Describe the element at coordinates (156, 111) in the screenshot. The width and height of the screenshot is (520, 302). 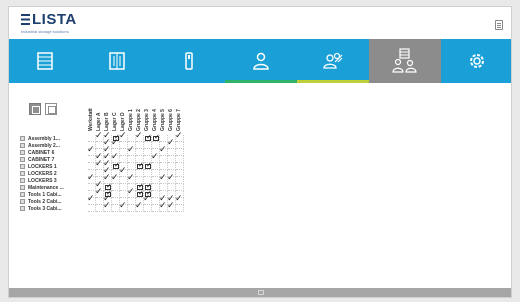
I see `column-header: Gruppe 4` at that location.